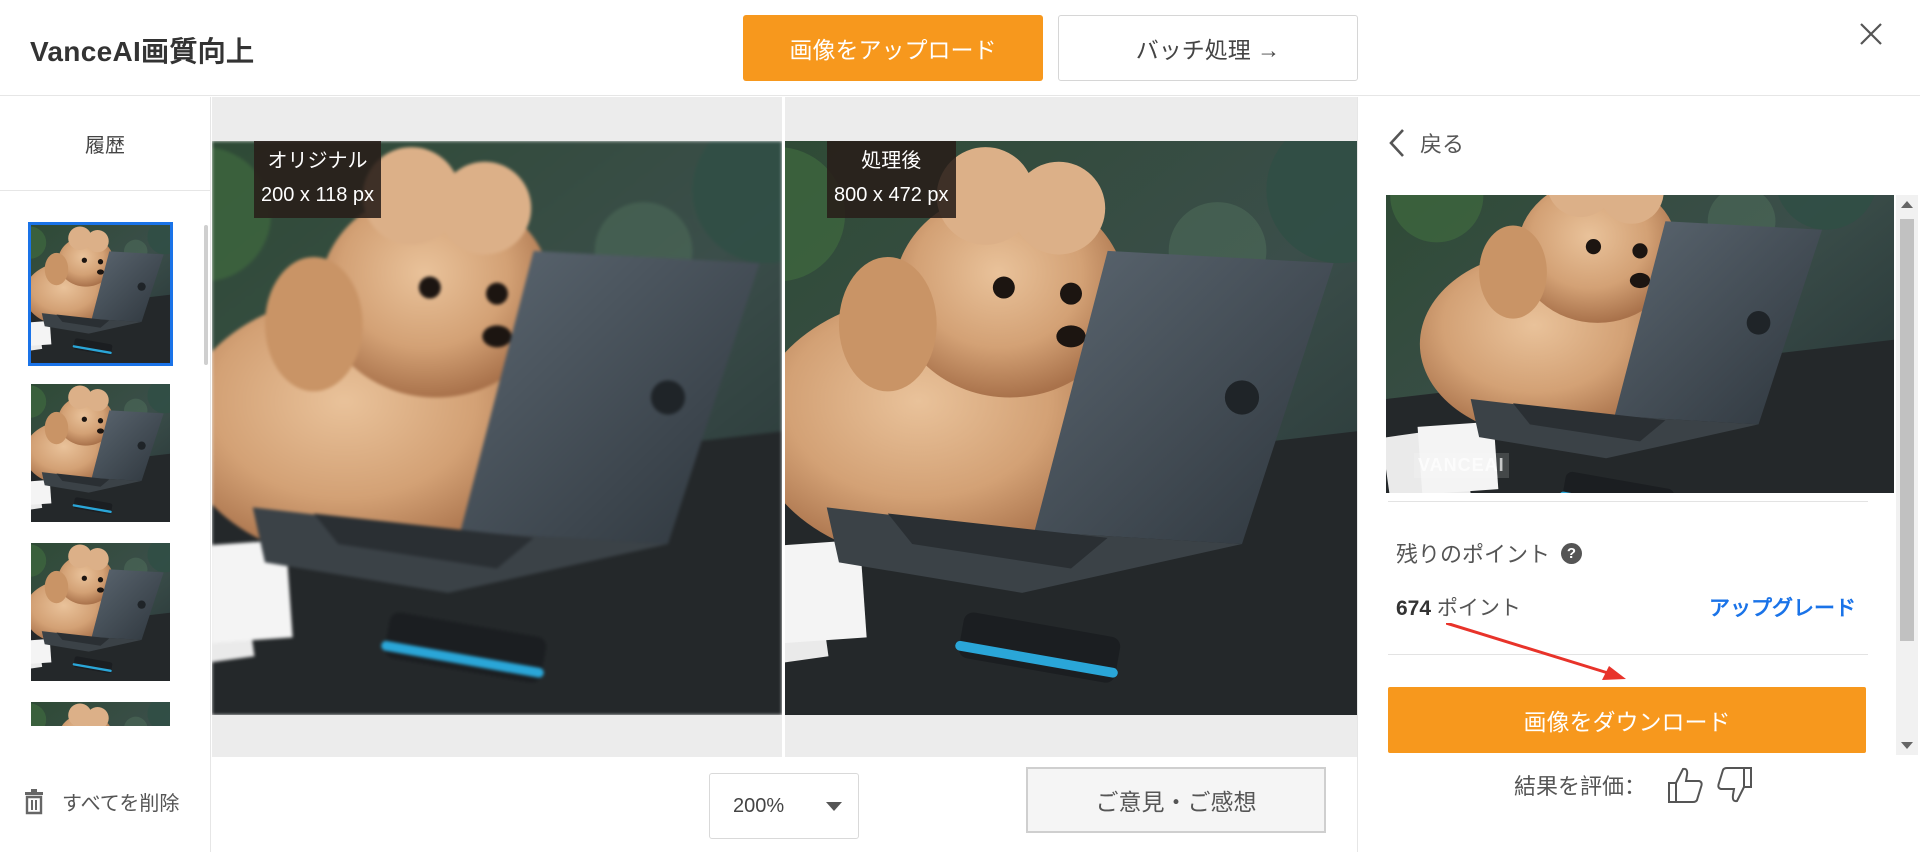 This screenshot has height=852, width=1920. Describe the element at coordinates (893, 48) in the screenshot. I see `upload-image-button: 画像をアップロード` at that location.